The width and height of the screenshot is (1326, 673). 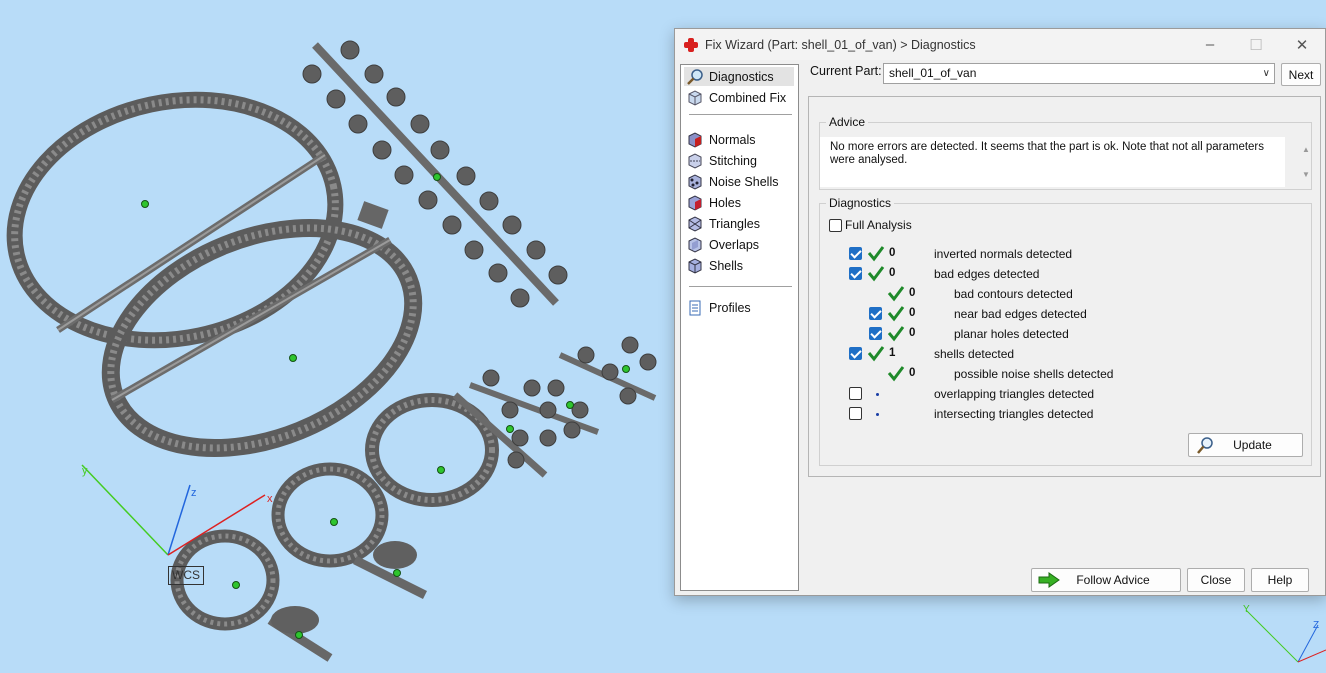 What do you see at coordinates (1113, 580) in the screenshot?
I see `follow-advice-label: Follow Advice` at bounding box center [1113, 580].